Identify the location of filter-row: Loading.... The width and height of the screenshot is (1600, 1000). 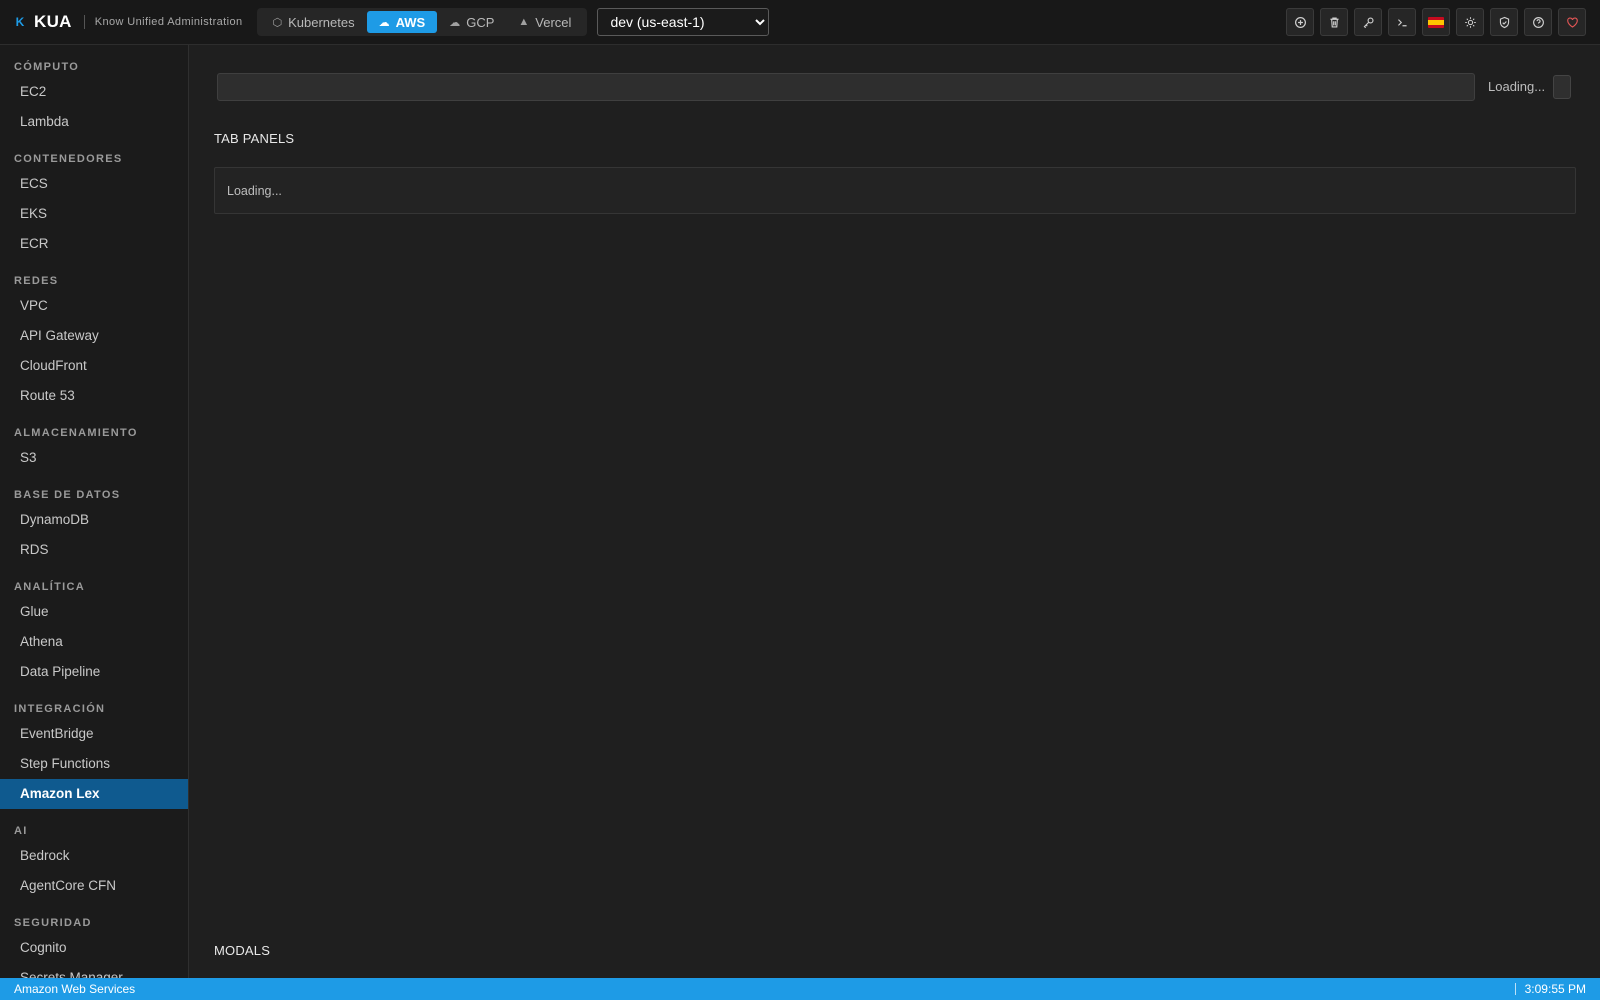
(894, 87).